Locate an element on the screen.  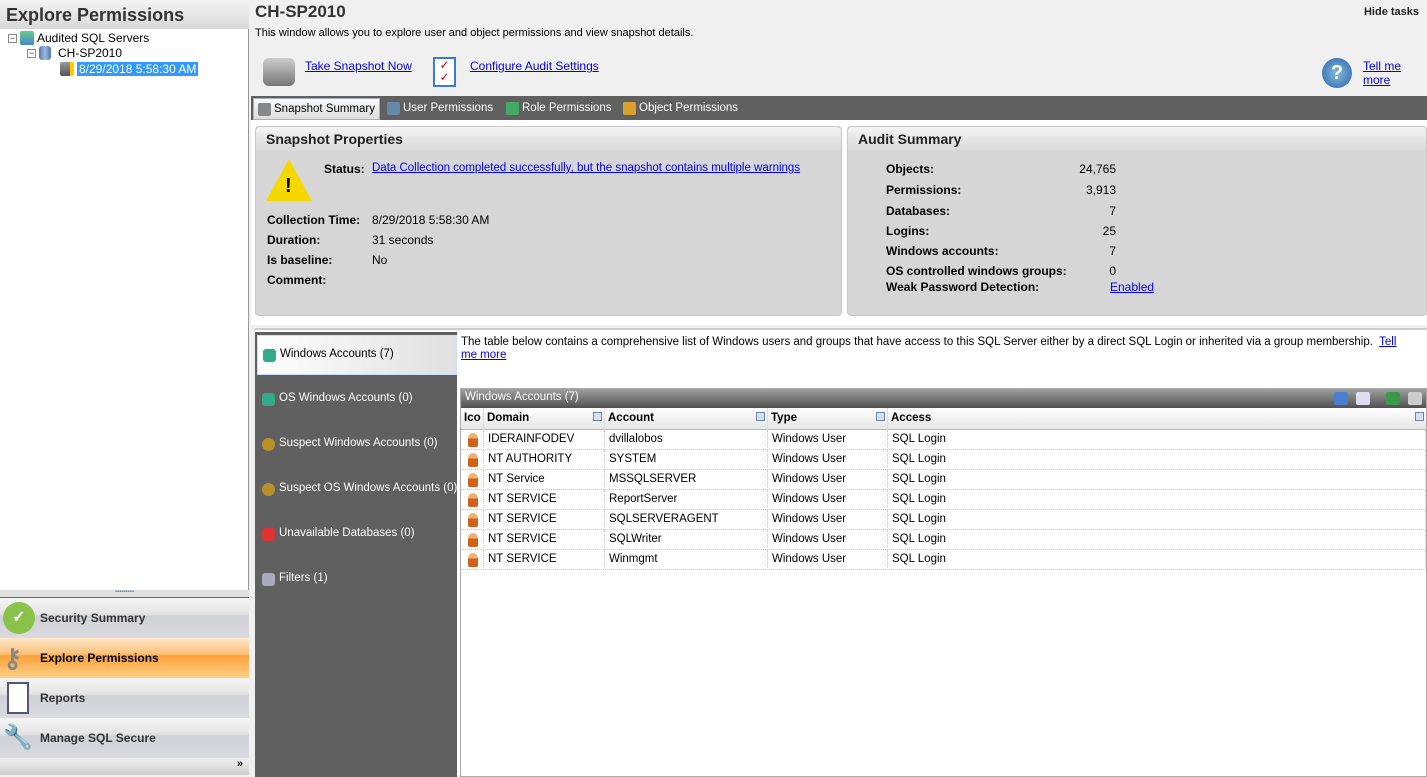
field-label: Comment: is located at coordinates (297, 280).